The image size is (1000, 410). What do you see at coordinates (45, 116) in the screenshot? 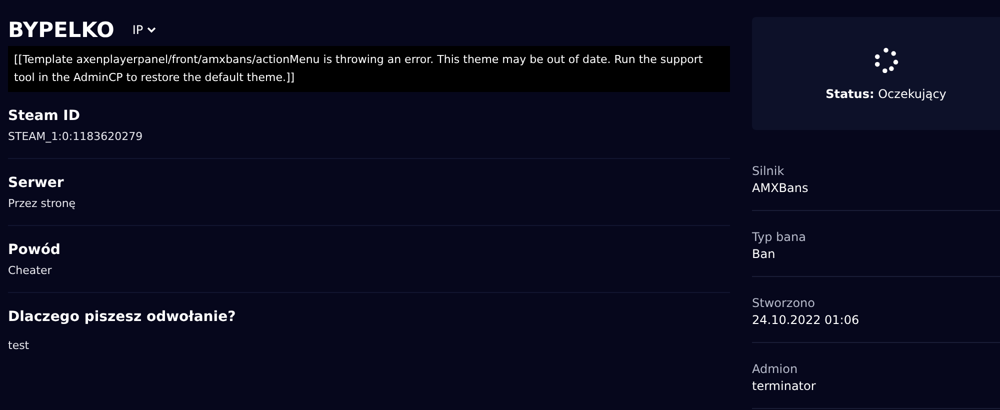
I see `field-label: Steam ID` at bounding box center [45, 116].